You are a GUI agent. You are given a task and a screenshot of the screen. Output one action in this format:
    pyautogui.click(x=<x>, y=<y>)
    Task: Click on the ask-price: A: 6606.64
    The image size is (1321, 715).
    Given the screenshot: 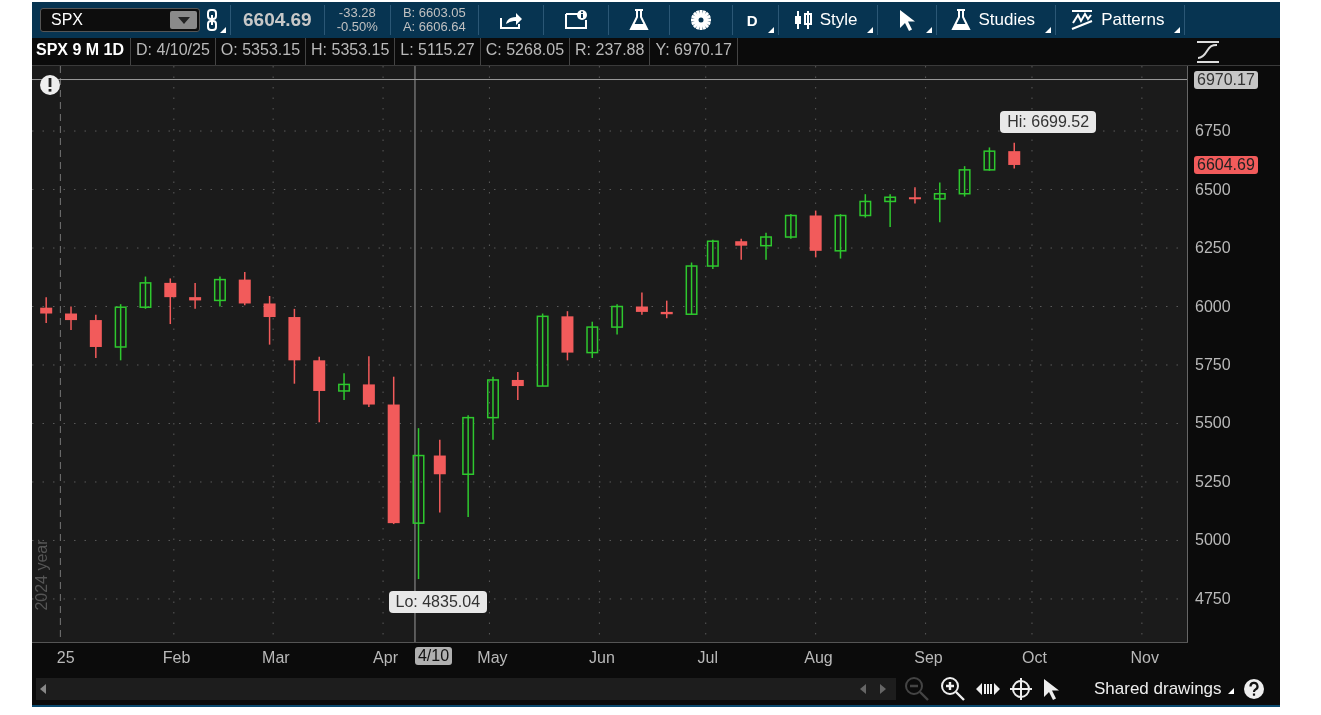 What is the action you would take?
    pyautogui.click(x=434, y=27)
    